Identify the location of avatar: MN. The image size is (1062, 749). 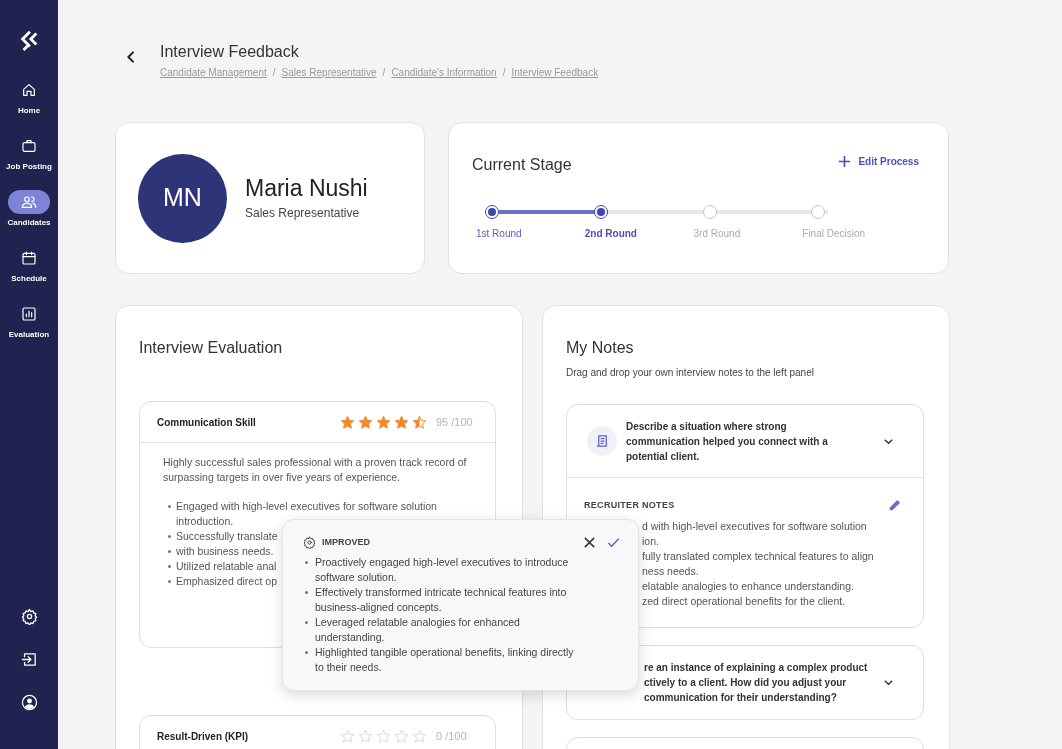
(182, 198).